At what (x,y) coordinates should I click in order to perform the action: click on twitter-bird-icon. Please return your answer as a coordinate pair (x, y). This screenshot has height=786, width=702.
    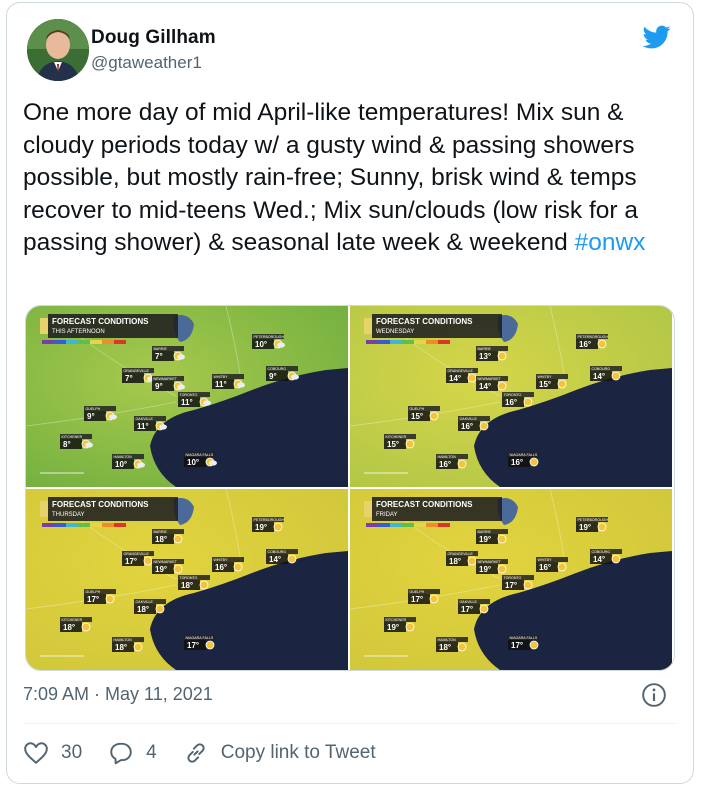
    Looking at the image, I should click on (657, 37).